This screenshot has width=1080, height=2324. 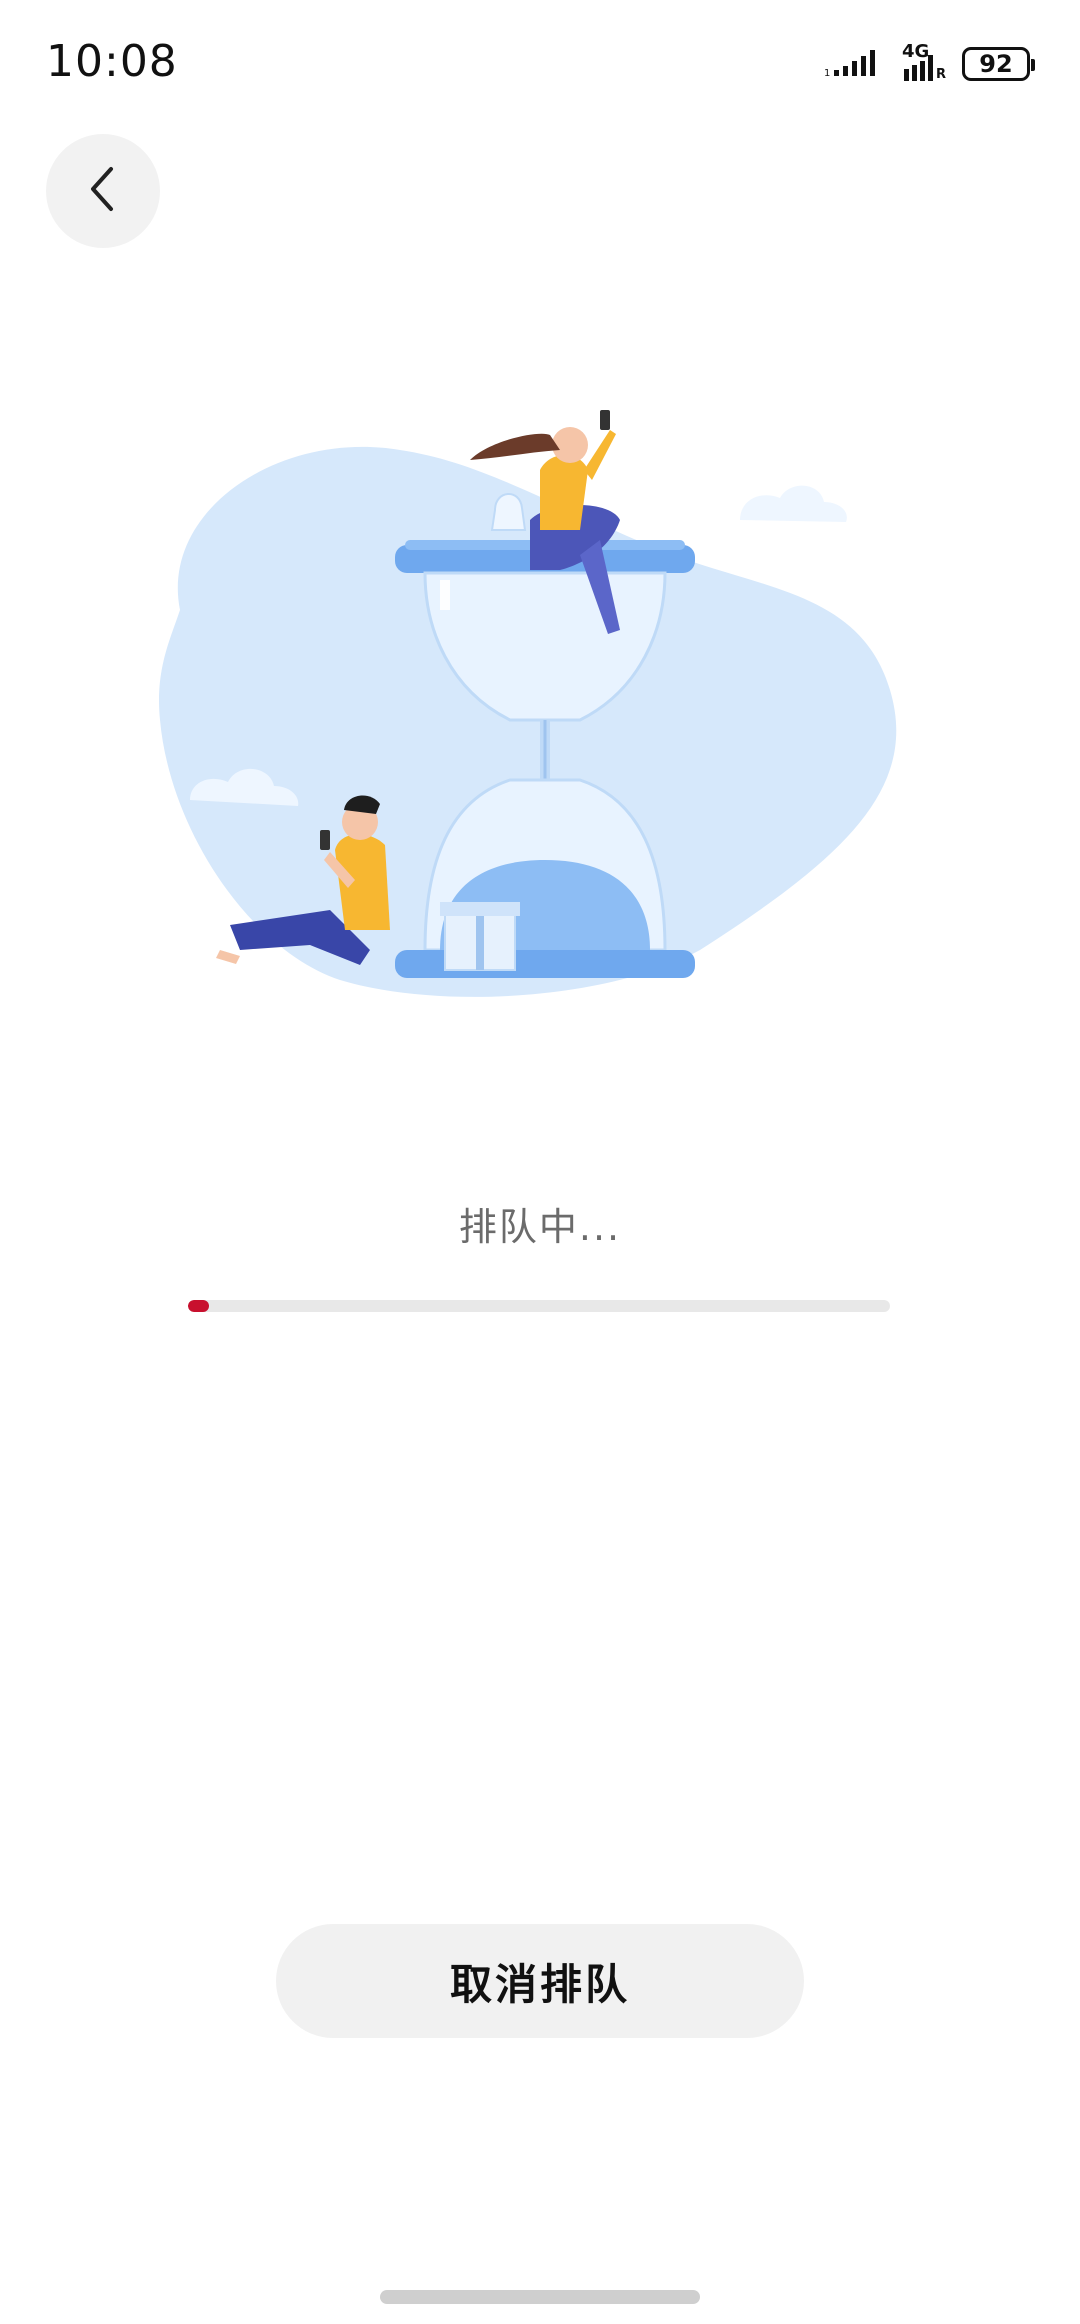 I want to click on status-time: 10:08, so click(x=112, y=61).